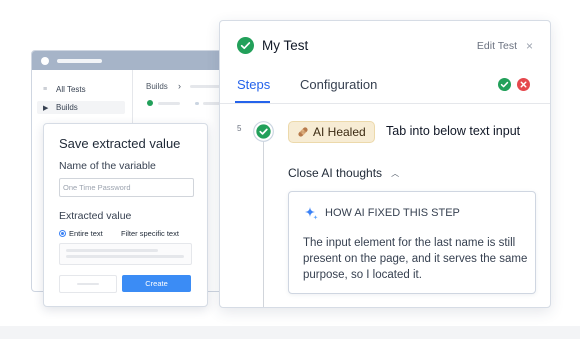 The width and height of the screenshot is (580, 339). I want to click on chevron-up-icon: ︿, so click(395, 173).